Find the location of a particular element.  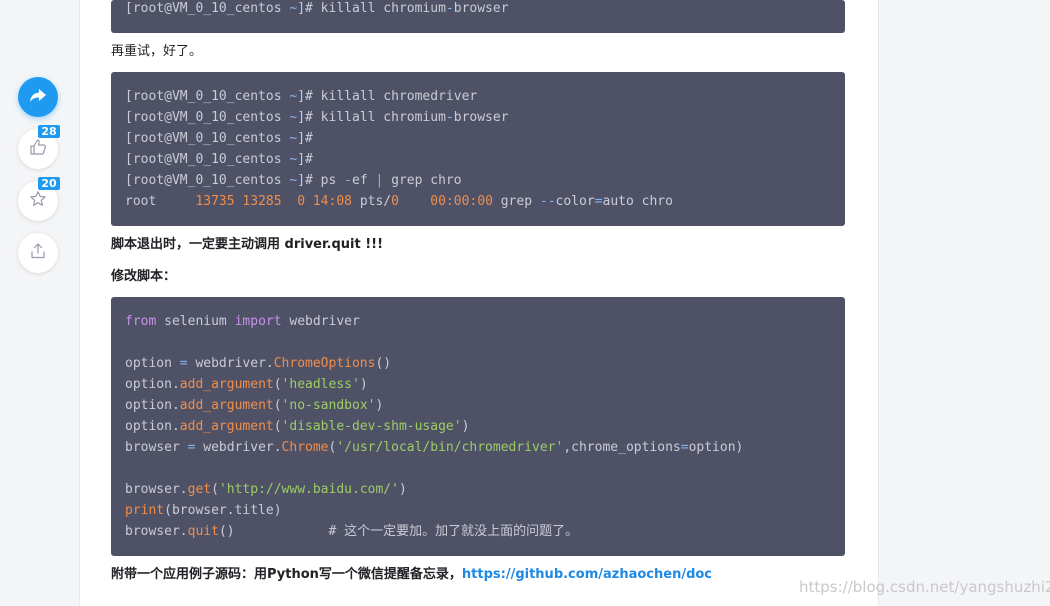

code-token: option is located at coordinates (152, 363).